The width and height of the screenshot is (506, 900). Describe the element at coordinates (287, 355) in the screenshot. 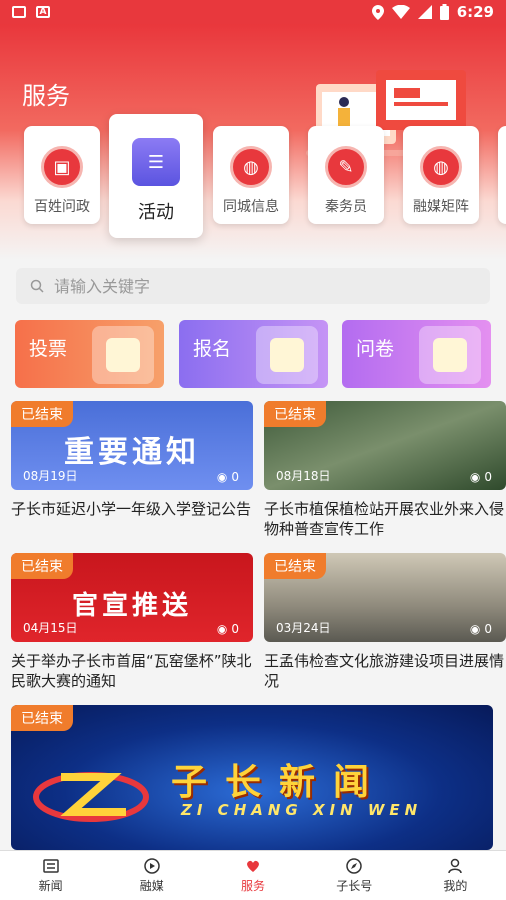

I see `envelope-icon` at that location.